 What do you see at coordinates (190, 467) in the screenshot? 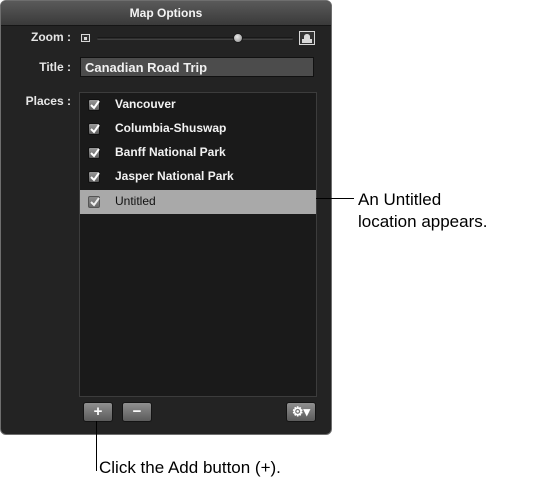
I see `callout-add: Click the Add button (+).` at bounding box center [190, 467].